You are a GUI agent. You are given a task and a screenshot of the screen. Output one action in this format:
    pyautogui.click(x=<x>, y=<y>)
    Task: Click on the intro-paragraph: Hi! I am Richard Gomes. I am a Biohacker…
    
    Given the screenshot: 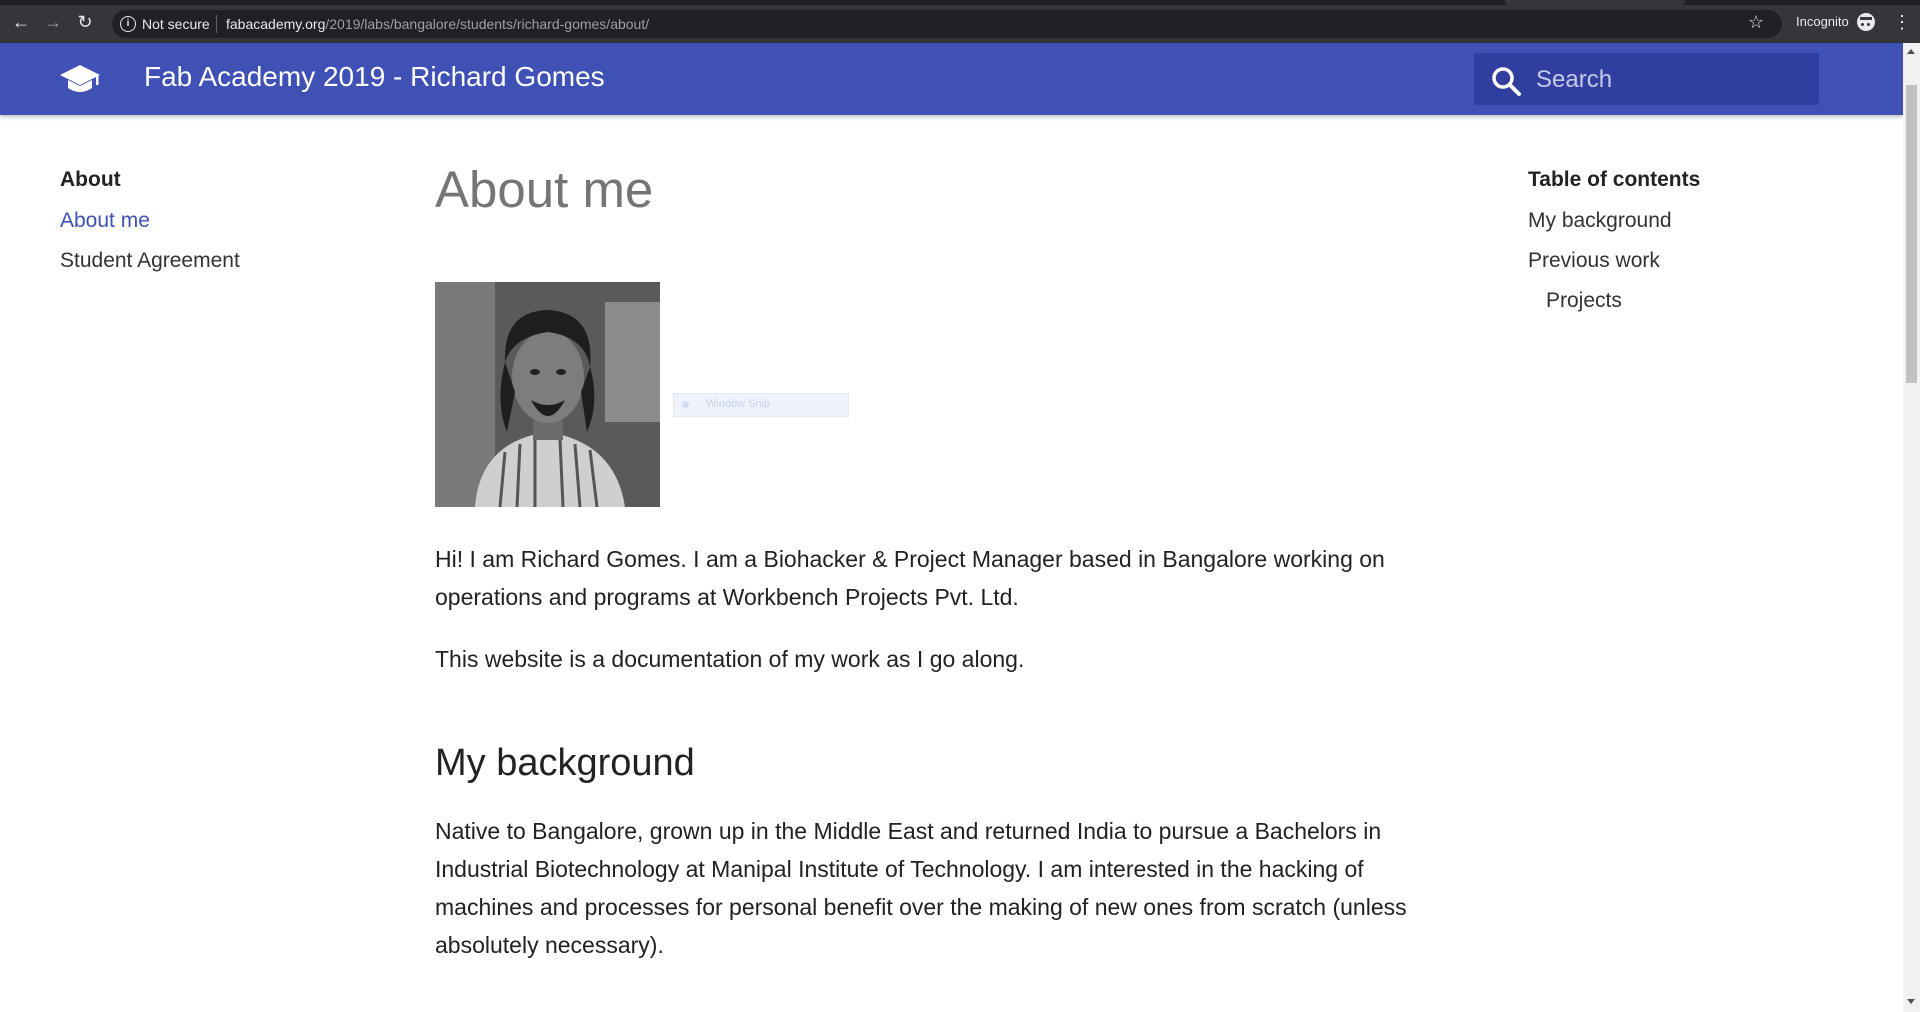 What is the action you would take?
    pyautogui.click(x=910, y=578)
    